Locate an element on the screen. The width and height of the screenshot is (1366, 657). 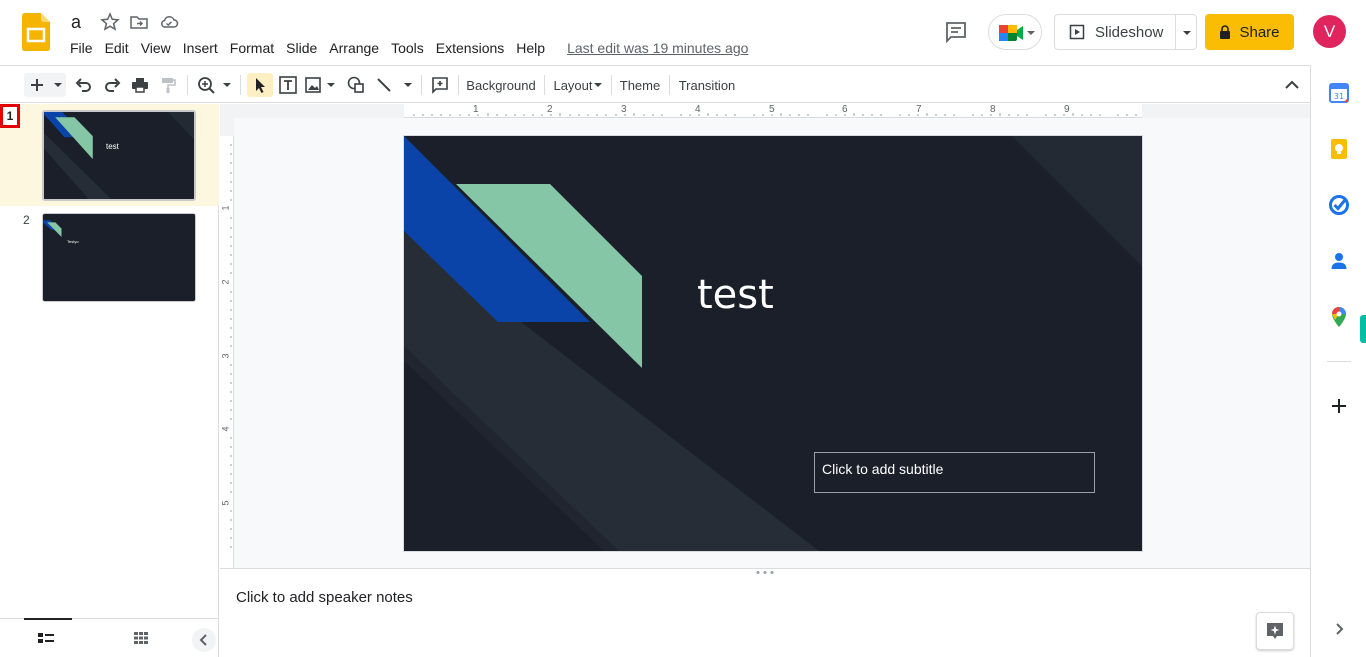
zoom-button is located at coordinates (215, 85).